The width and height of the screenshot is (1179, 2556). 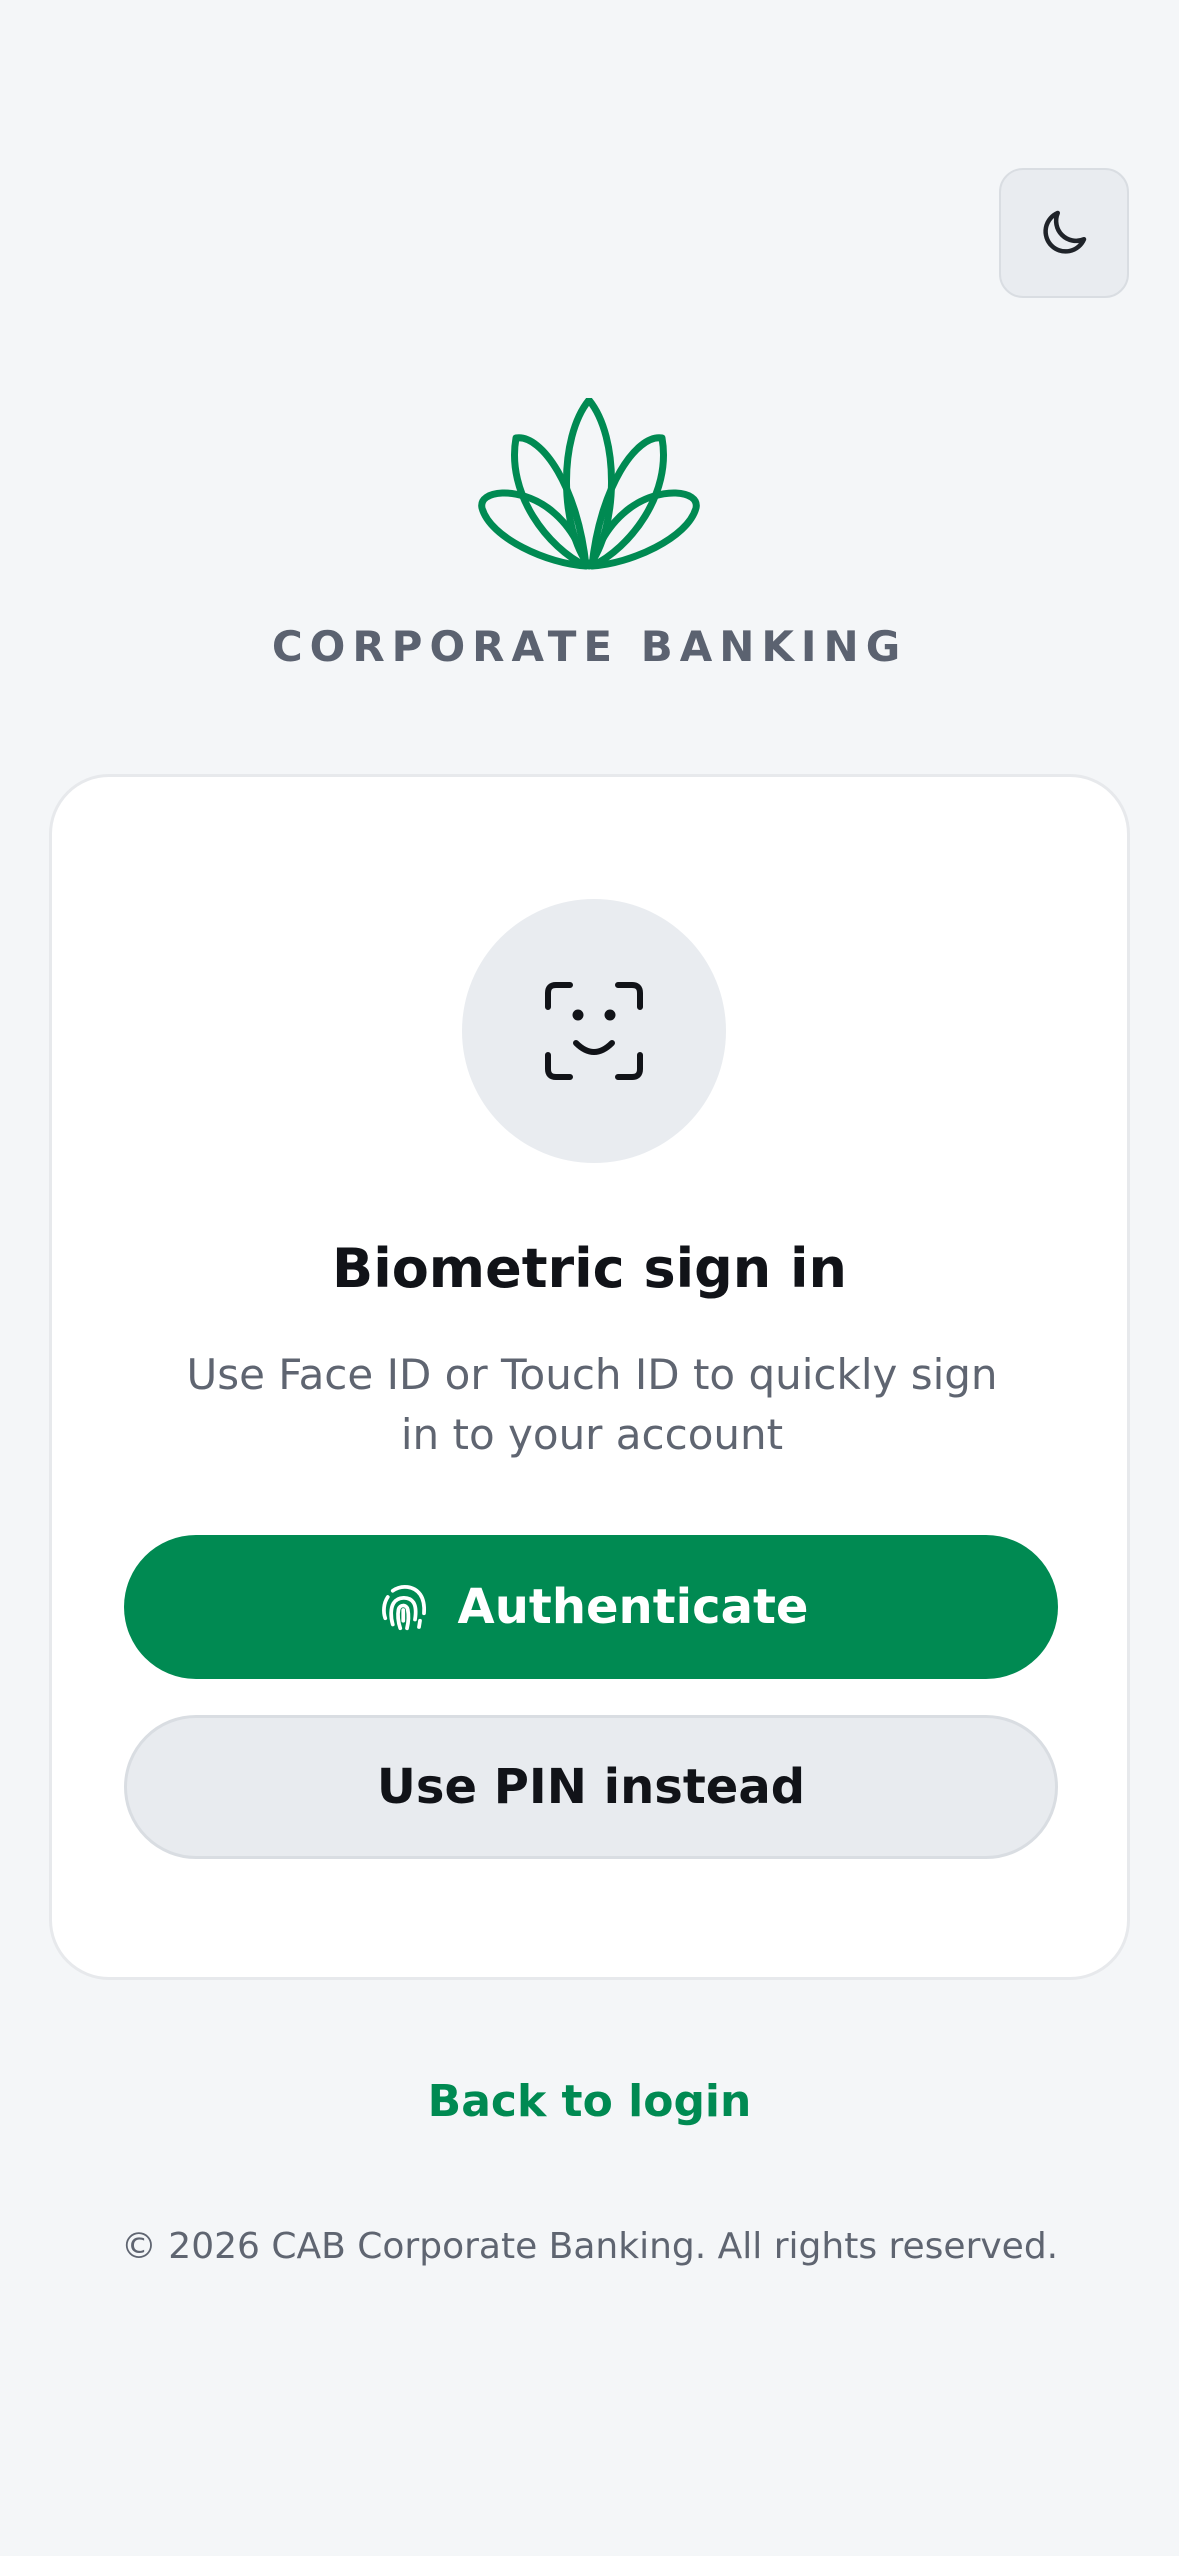 I want to click on authenticate-label: Authenticate, so click(x=633, y=1607).